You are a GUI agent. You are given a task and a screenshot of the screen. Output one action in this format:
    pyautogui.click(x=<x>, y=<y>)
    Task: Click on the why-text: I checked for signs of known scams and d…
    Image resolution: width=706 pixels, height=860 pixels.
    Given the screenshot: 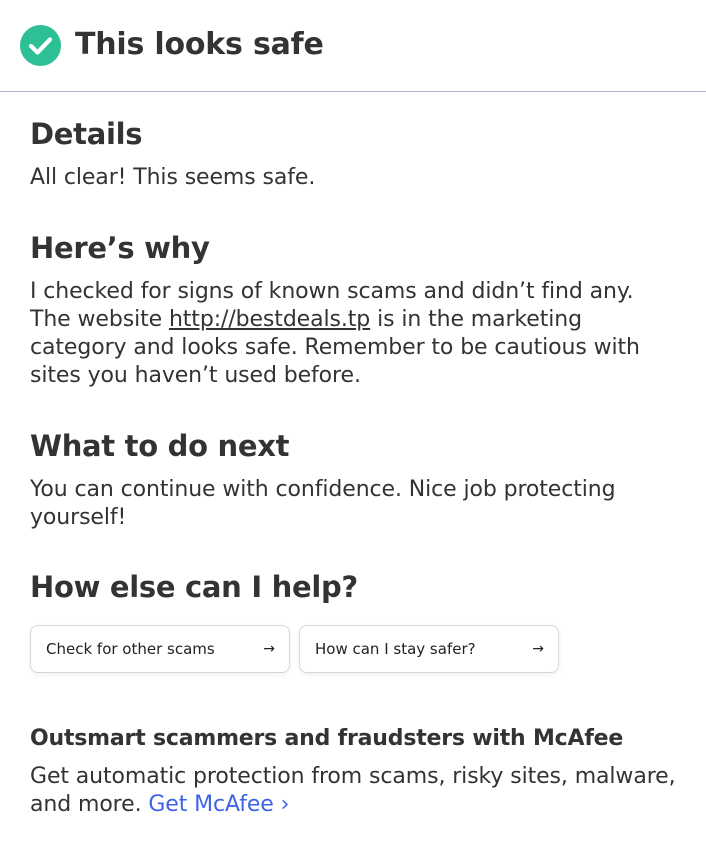 What is the action you would take?
    pyautogui.click(x=355, y=334)
    